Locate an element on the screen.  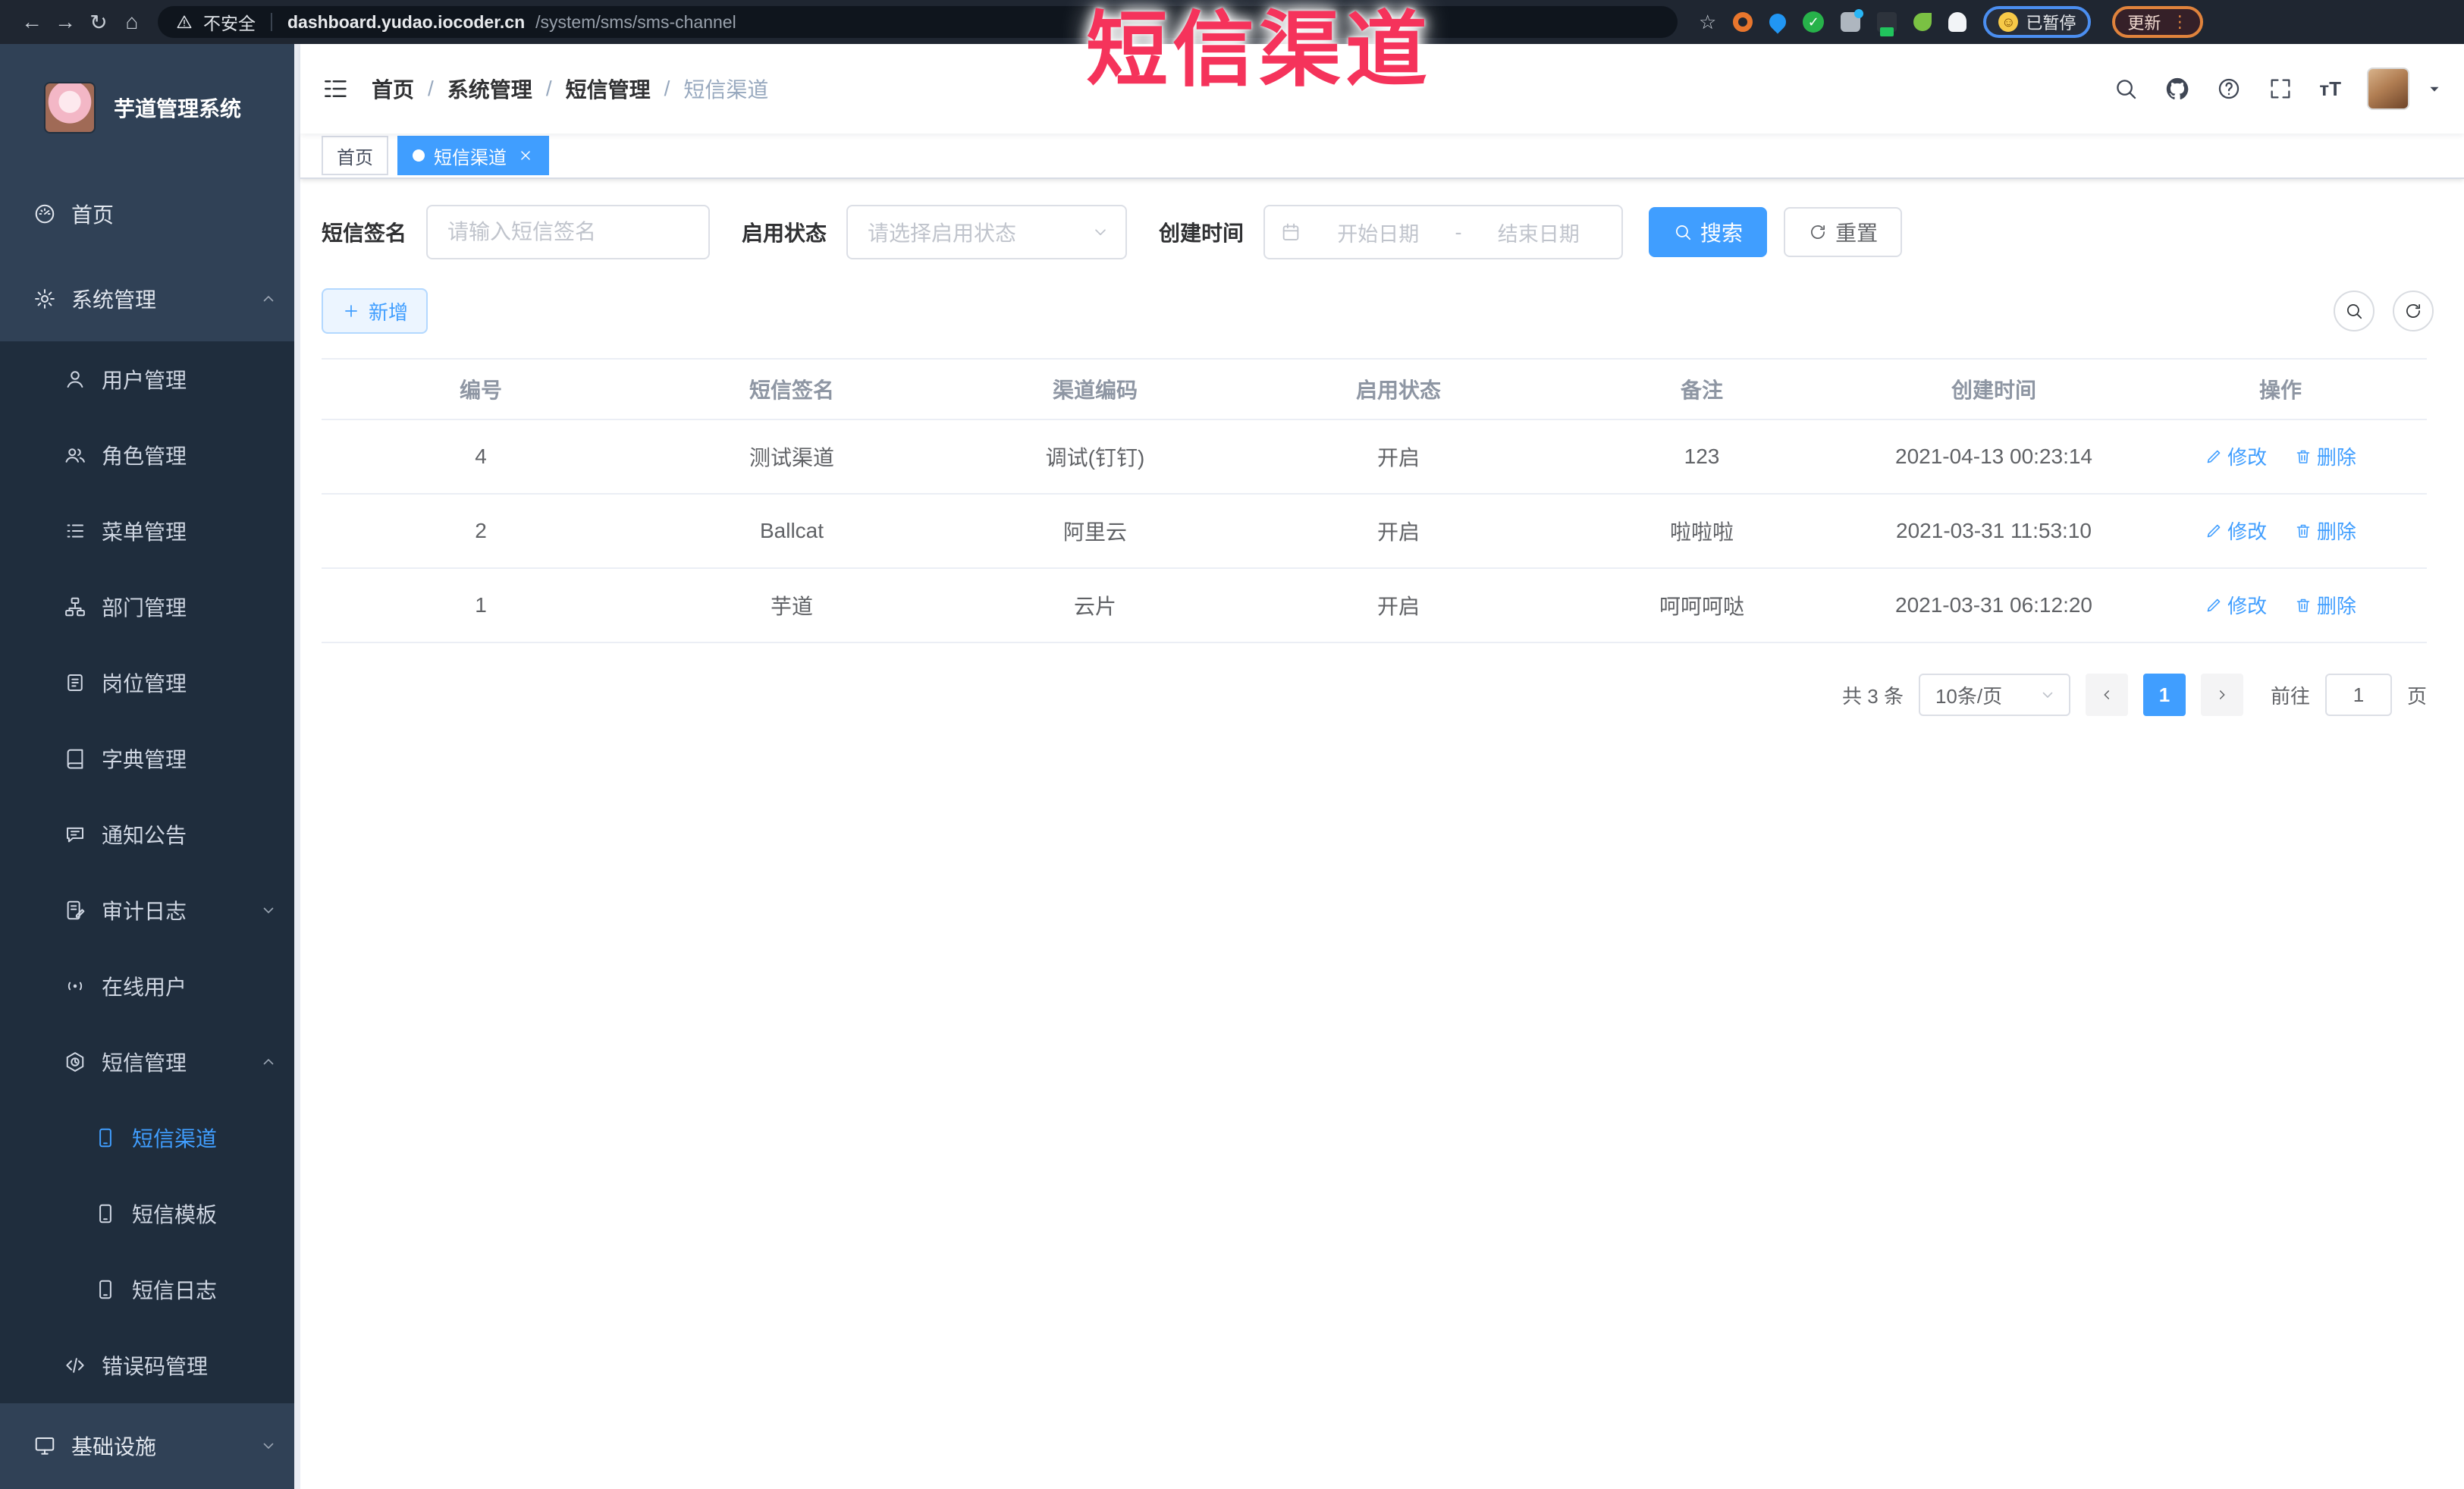
sidebar-item: 通知公告 is located at coordinates (150, 834).